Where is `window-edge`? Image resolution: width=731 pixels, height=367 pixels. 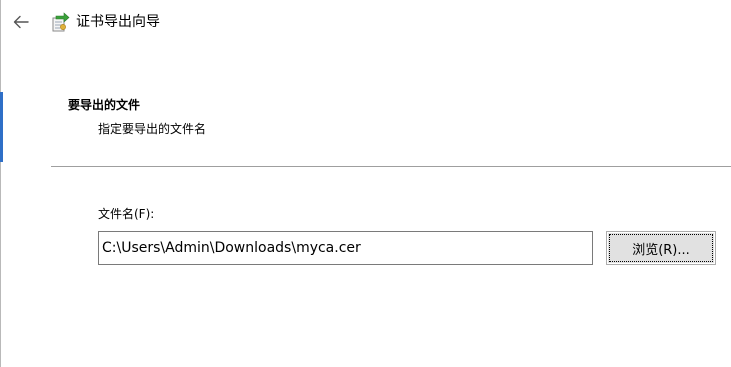 window-edge is located at coordinates (0, 183).